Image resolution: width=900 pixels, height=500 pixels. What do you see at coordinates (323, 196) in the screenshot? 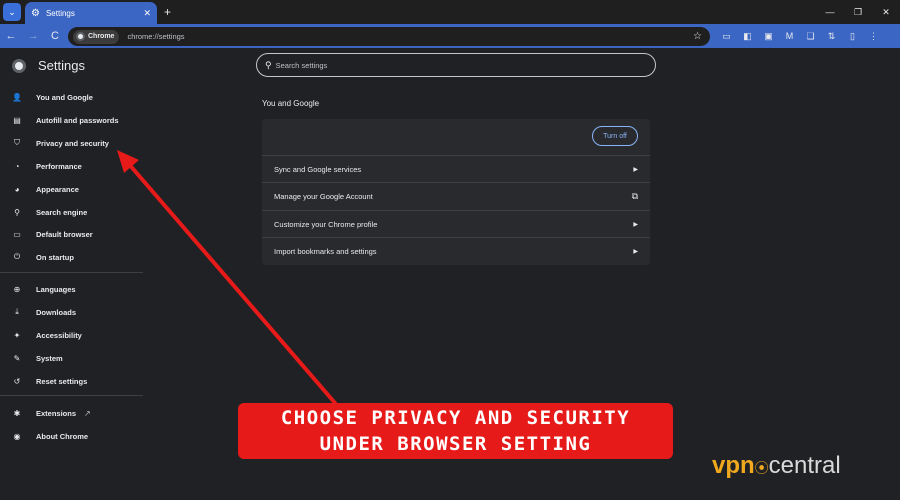
I see `row-label: Manage your Google Account` at bounding box center [323, 196].